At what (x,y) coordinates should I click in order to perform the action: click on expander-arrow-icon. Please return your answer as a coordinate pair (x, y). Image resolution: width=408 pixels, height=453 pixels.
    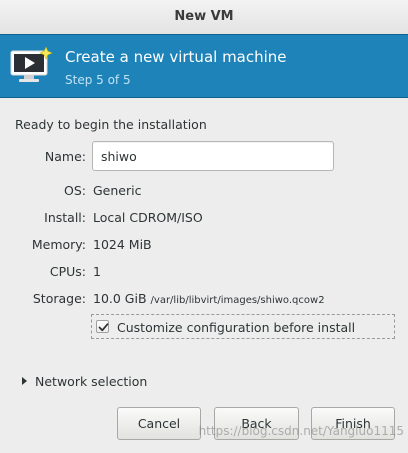
    Looking at the image, I should click on (24, 381).